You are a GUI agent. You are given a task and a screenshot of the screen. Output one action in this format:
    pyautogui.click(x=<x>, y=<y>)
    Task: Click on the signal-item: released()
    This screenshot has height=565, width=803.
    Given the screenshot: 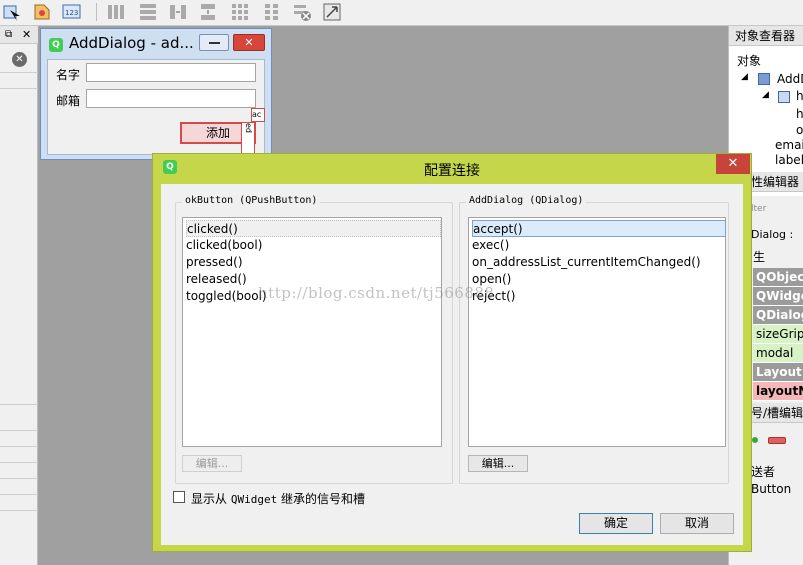 What is the action you would take?
    pyautogui.click(x=216, y=279)
    